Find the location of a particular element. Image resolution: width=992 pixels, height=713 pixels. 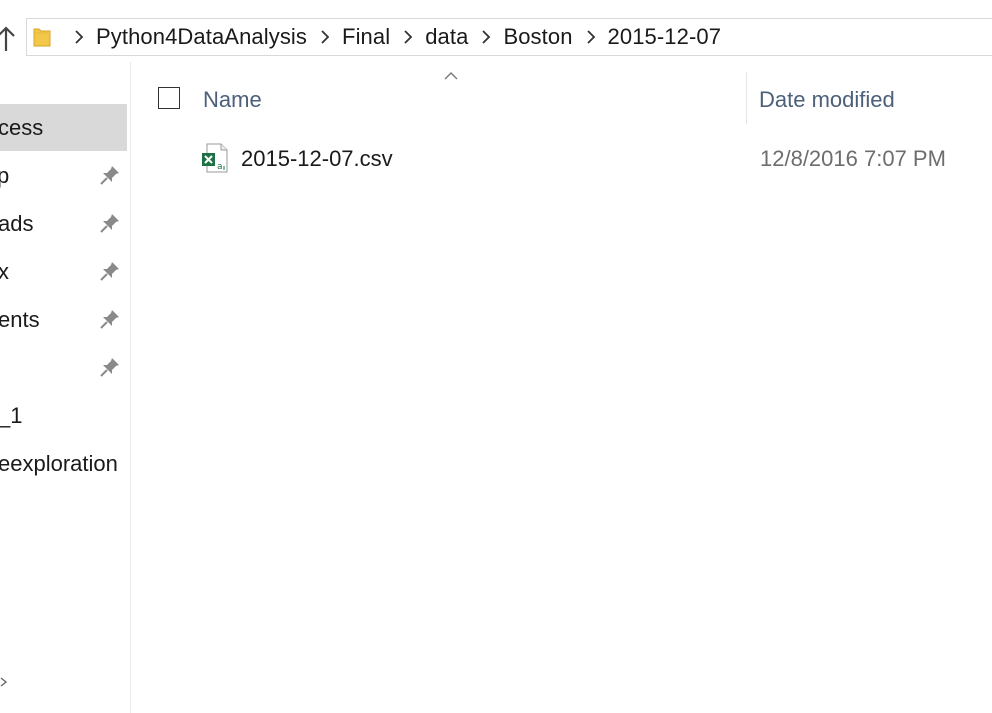

sidebar-item-exploration: eexploration is located at coordinates (63, 463).